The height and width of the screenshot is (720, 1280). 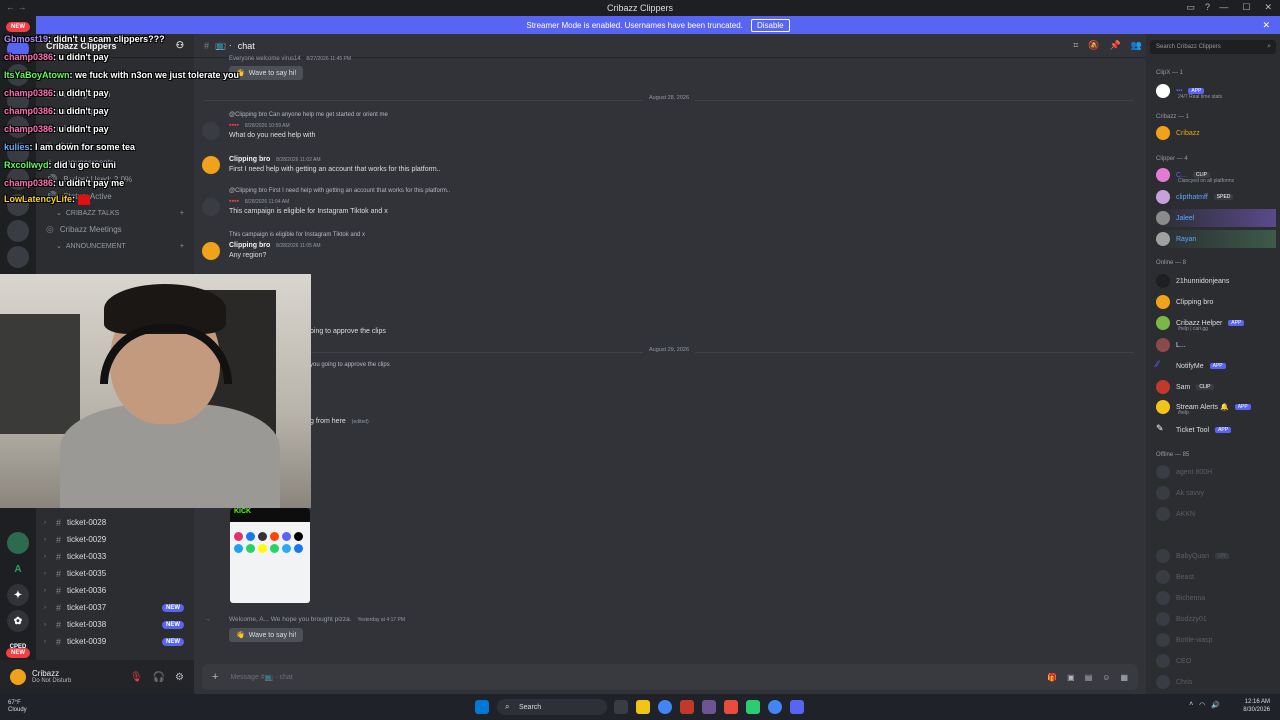 I want to click on sticker-icon: ▤, so click(x=1089, y=677).